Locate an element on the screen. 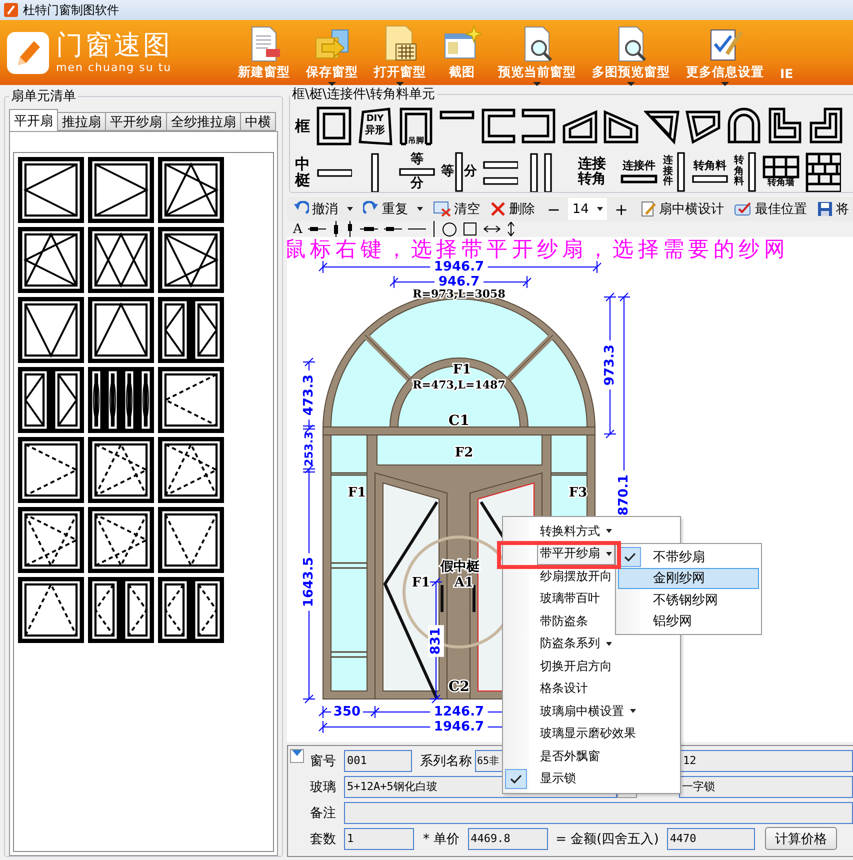 The width and height of the screenshot is (853, 860). panel-label: F1 is located at coordinates (462, 370).